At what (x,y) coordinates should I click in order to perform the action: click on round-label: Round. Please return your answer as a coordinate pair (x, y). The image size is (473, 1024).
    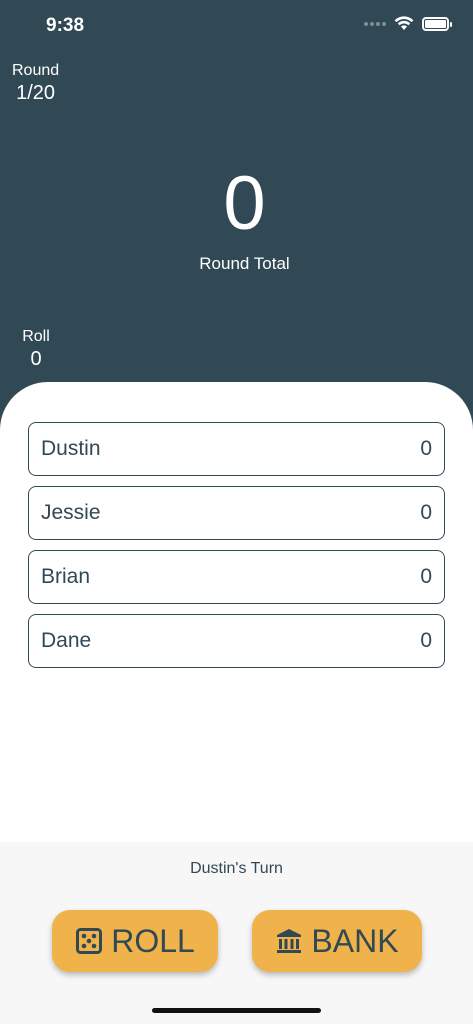
    Looking at the image, I should click on (36, 70).